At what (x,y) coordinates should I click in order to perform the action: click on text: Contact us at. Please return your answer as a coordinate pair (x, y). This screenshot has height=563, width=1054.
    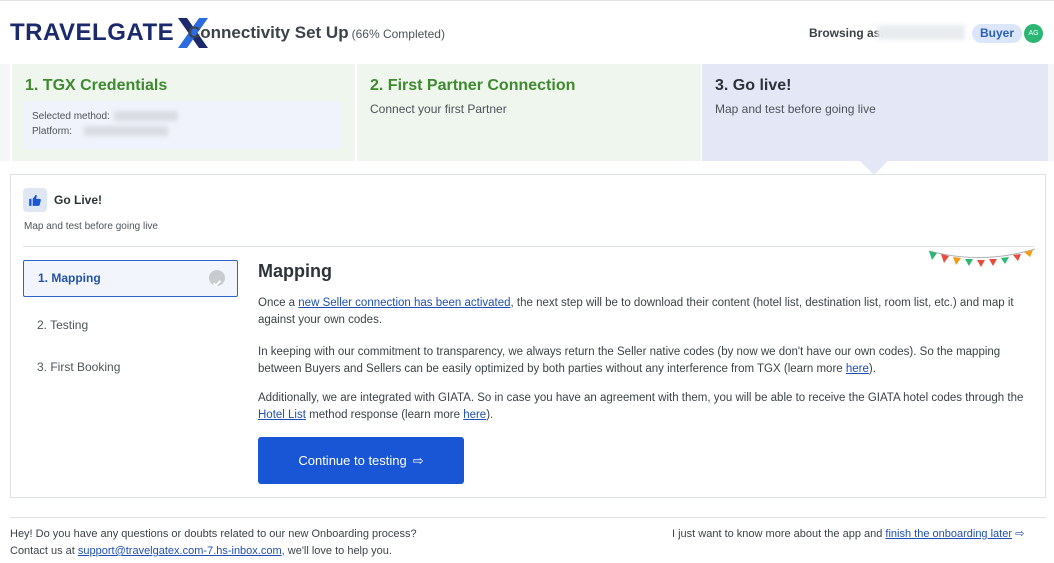
    Looking at the image, I should click on (44, 551).